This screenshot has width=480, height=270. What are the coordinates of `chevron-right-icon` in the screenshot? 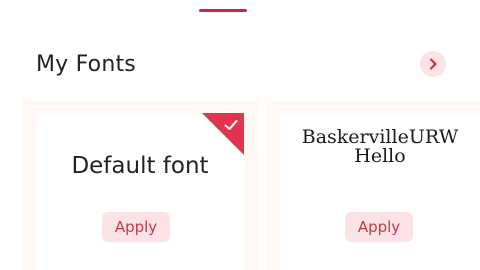 It's located at (433, 64).